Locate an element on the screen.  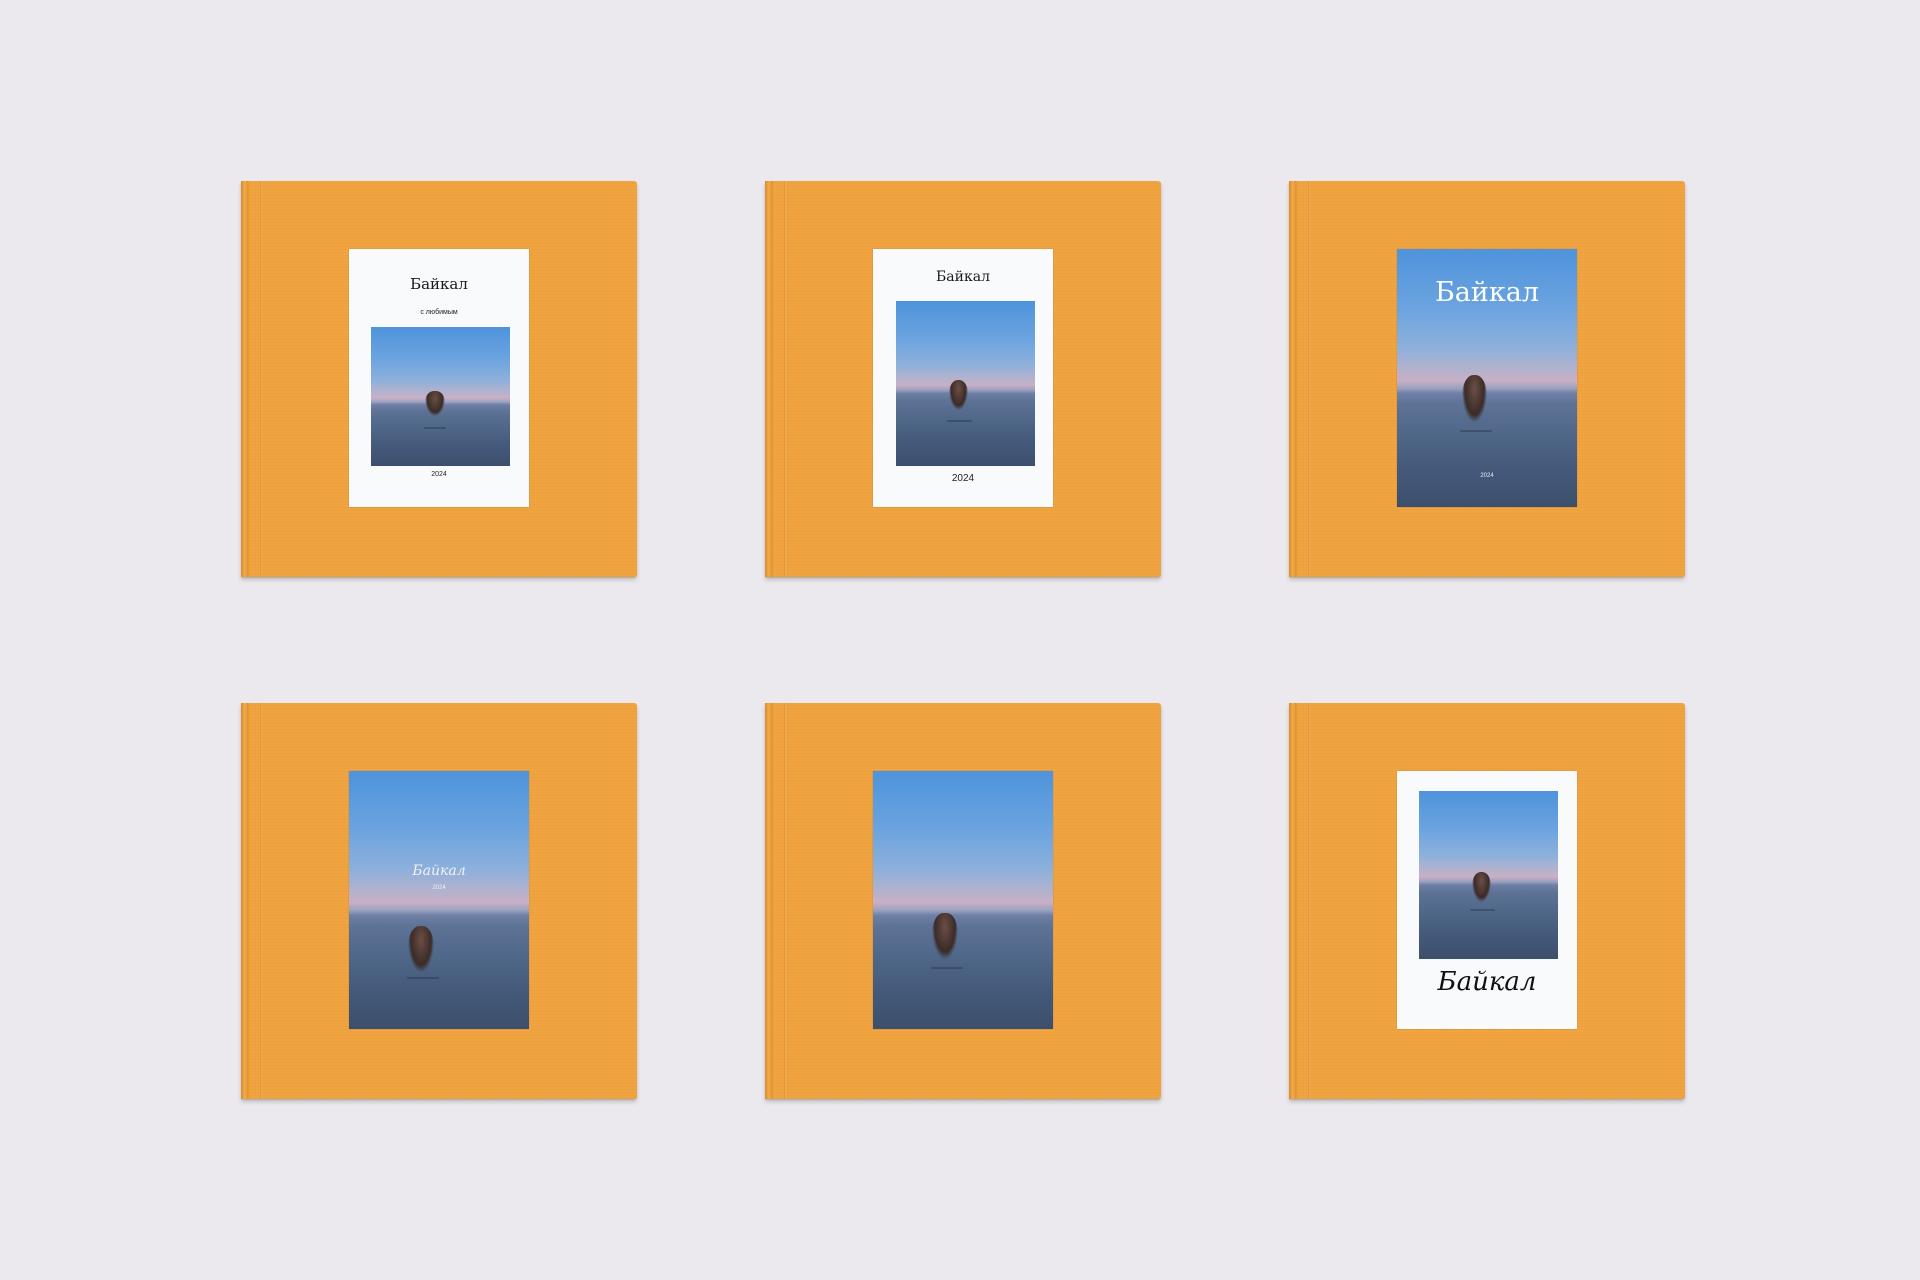
photobook-cover-3: Байкал 2024 is located at coordinates (1487, 379).